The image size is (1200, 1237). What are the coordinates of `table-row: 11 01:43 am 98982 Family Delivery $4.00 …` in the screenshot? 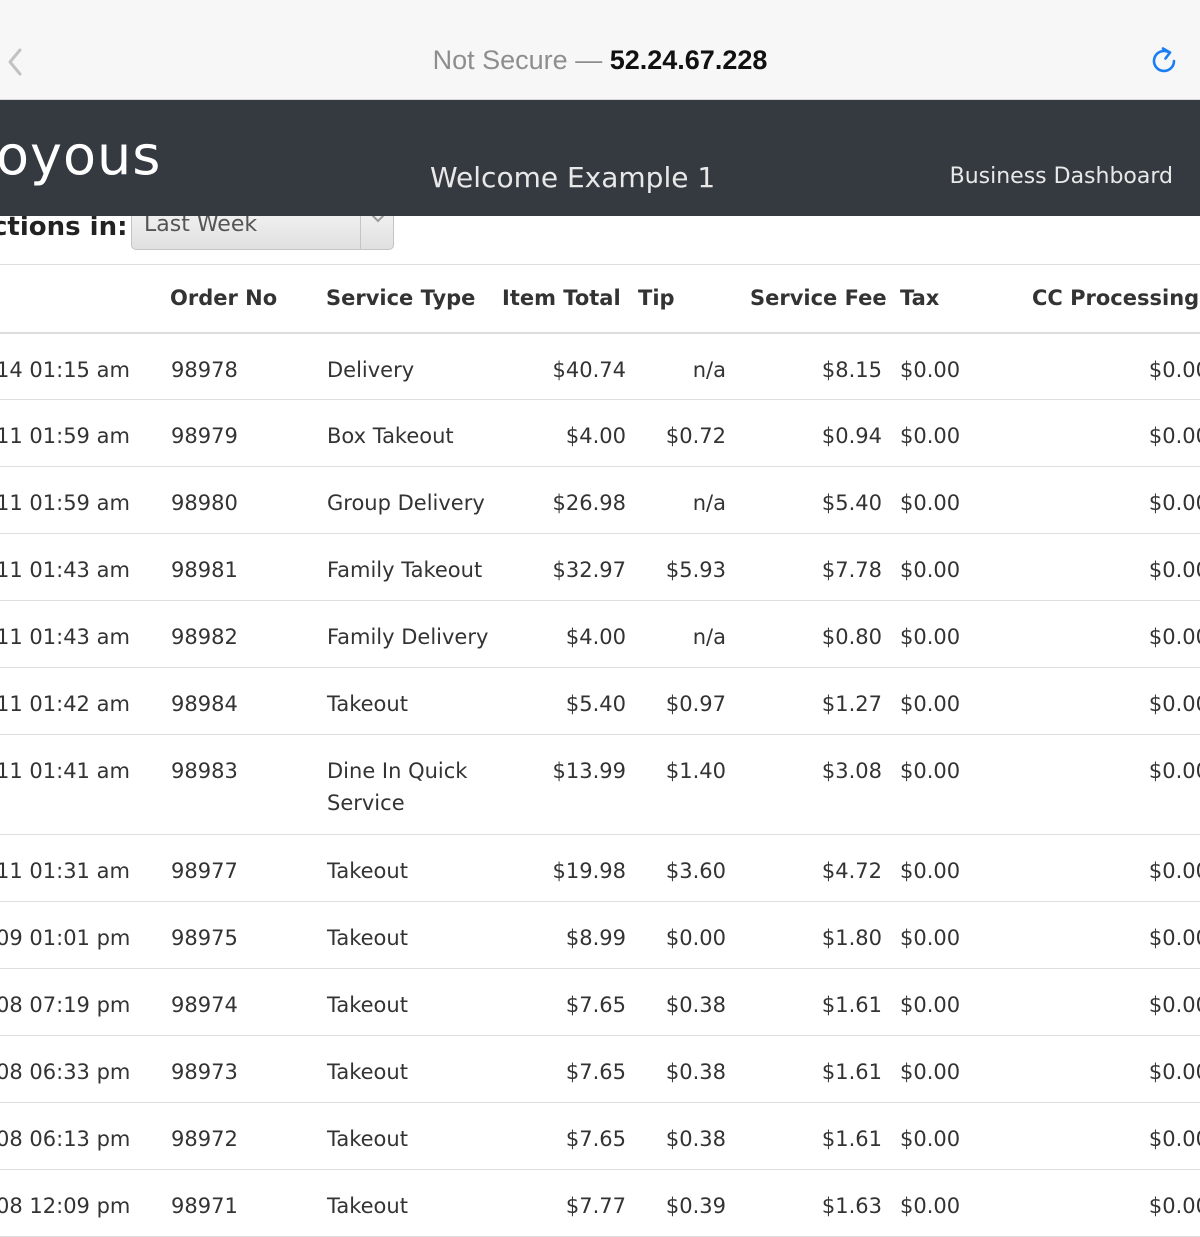 It's located at (600, 634).